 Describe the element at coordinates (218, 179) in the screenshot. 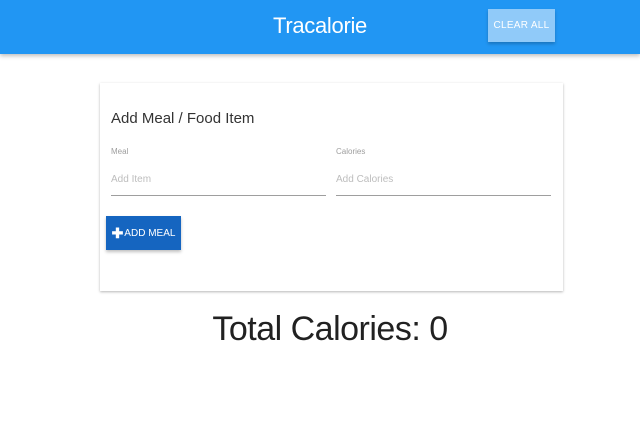

I see `meal-input` at that location.